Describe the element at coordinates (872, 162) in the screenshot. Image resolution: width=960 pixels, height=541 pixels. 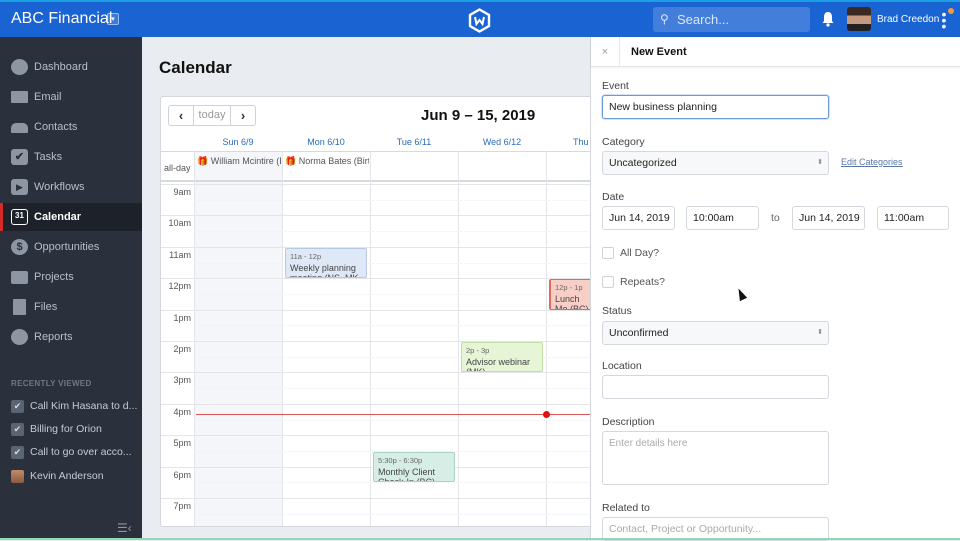
I see `edit-categories-link: Edit Categories` at that location.